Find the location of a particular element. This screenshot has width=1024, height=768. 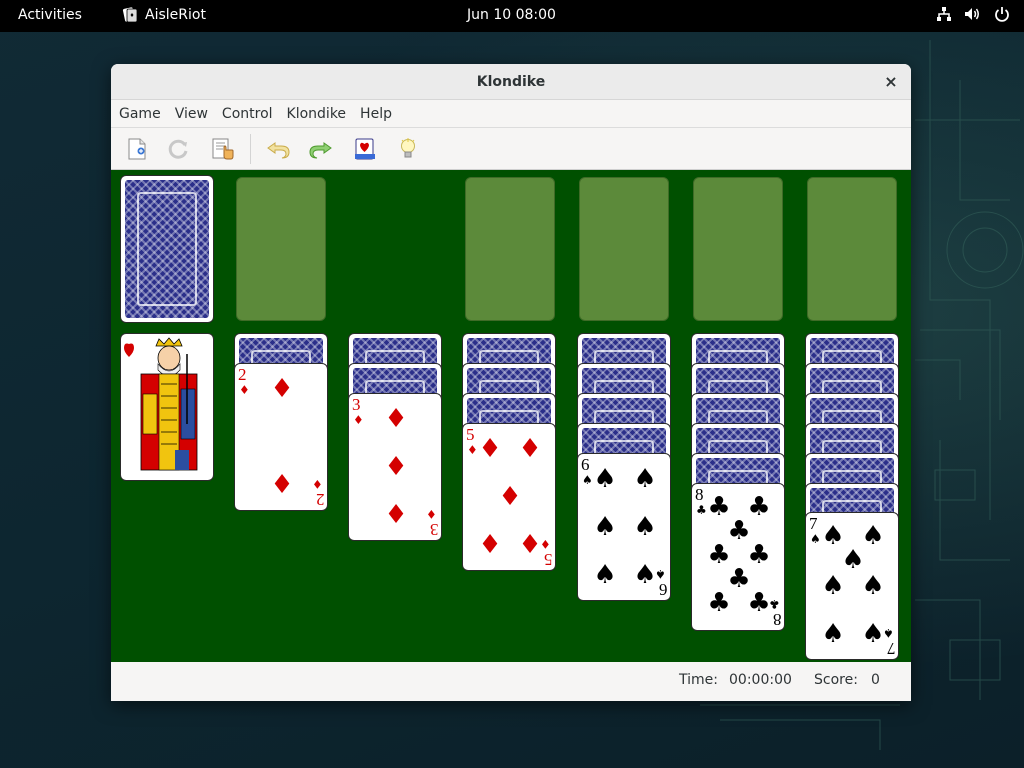

deal-icon is located at coordinates (365, 149).